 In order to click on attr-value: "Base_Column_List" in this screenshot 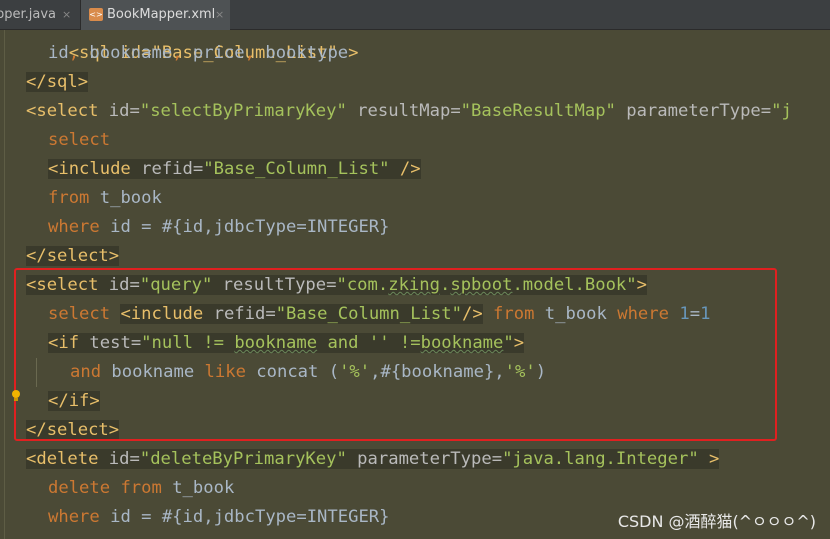, I will do `click(296, 169)`.